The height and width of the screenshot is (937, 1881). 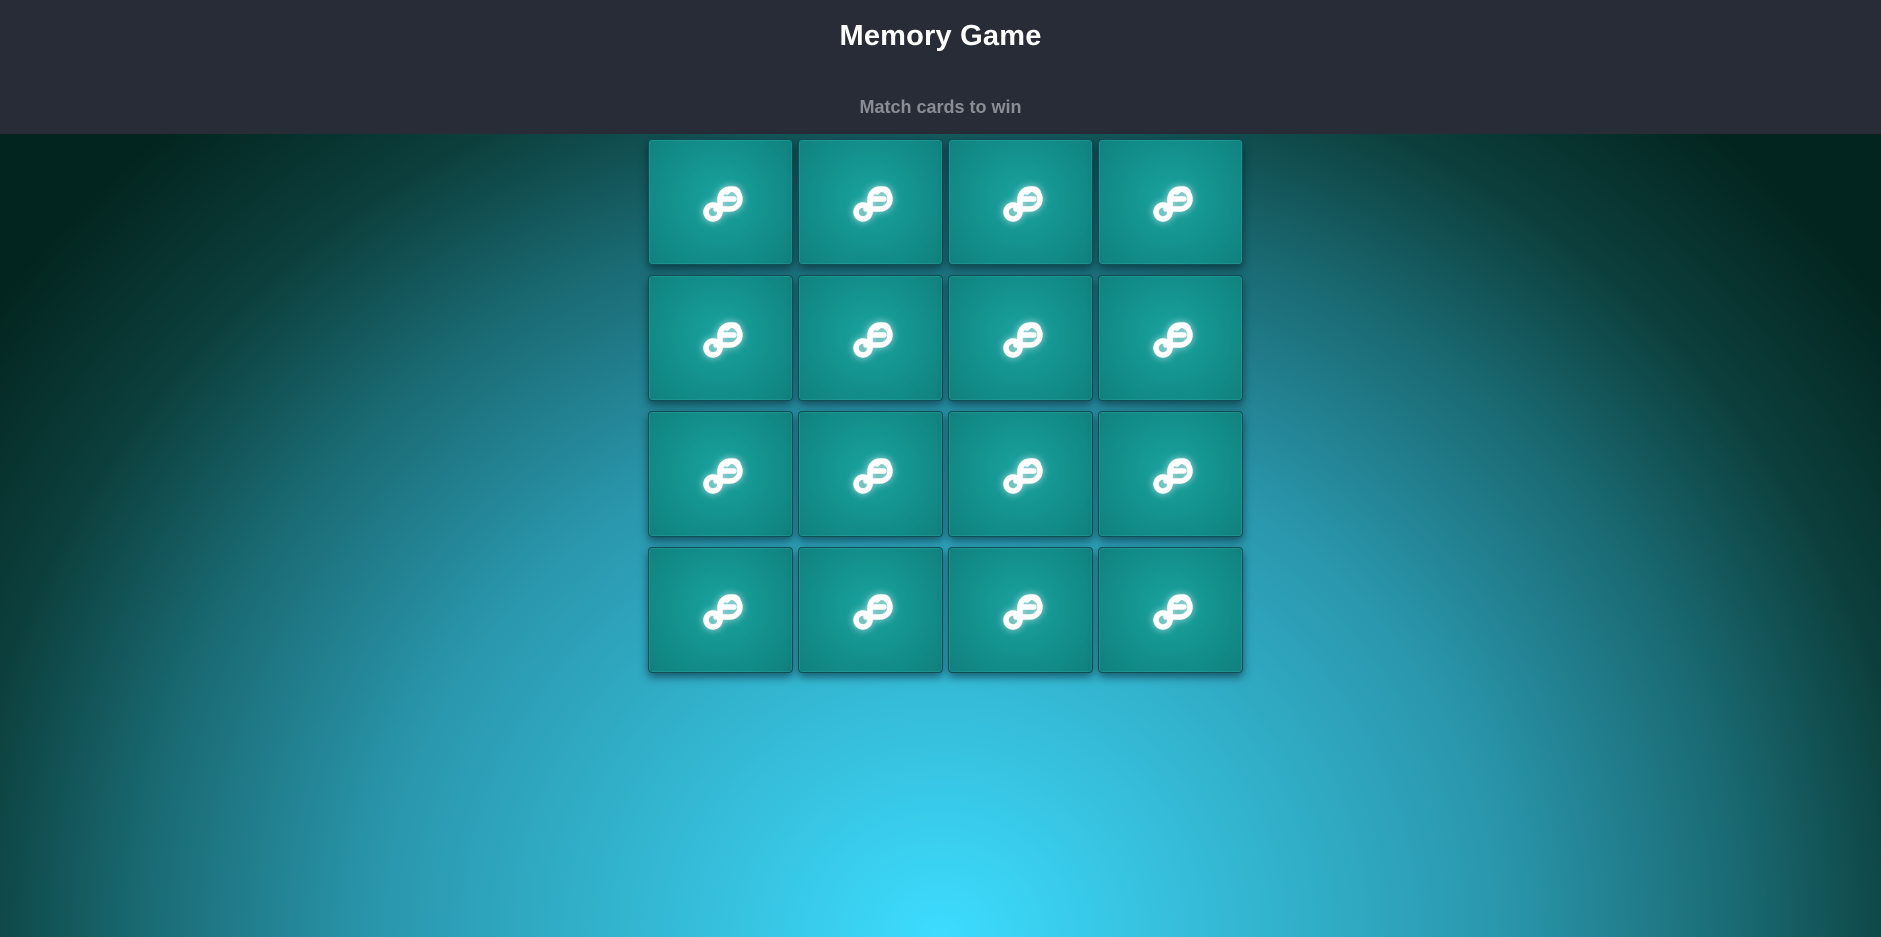 What do you see at coordinates (940, 36) in the screenshot?
I see `page-title: Memory Game` at bounding box center [940, 36].